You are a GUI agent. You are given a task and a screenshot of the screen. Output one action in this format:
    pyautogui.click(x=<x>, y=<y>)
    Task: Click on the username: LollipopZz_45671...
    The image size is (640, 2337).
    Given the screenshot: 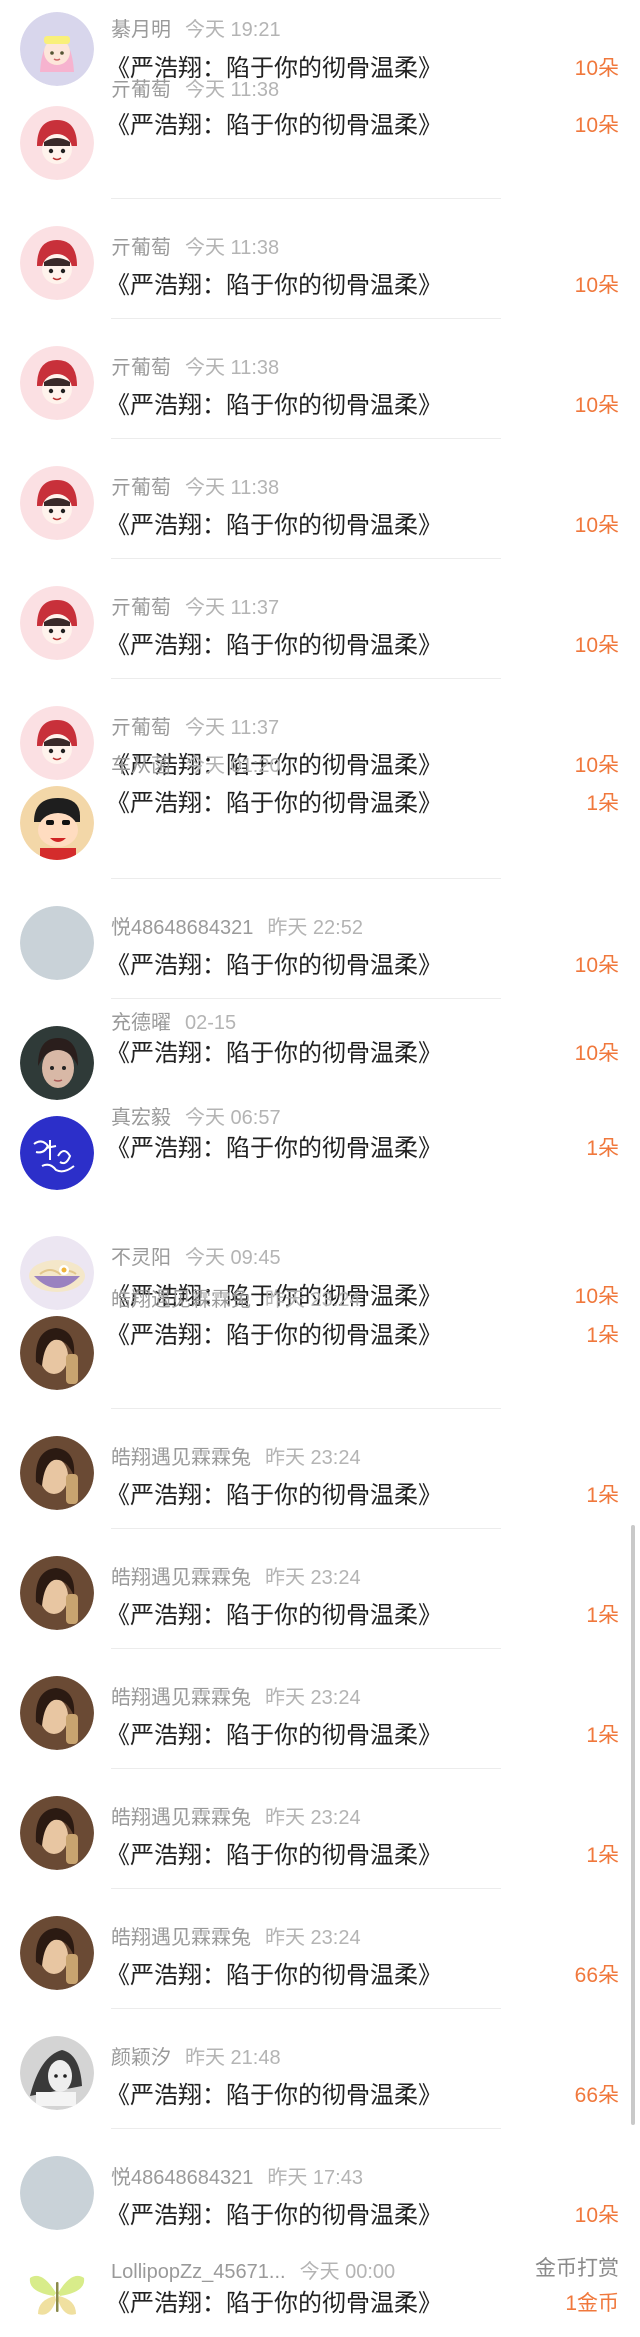 What is the action you would take?
    pyautogui.click(x=198, y=2272)
    